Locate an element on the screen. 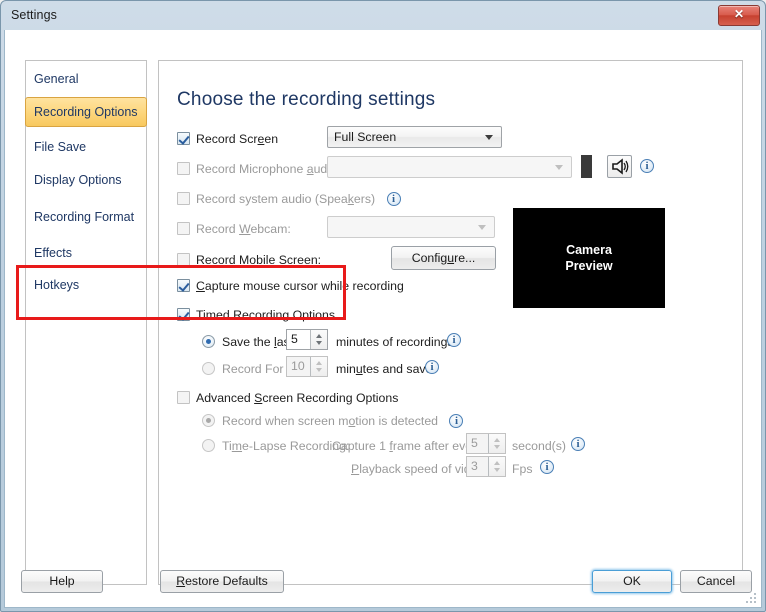 This screenshot has height=612, width=766. playback-speed-unit: Fps is located at coordinates (522, 469).